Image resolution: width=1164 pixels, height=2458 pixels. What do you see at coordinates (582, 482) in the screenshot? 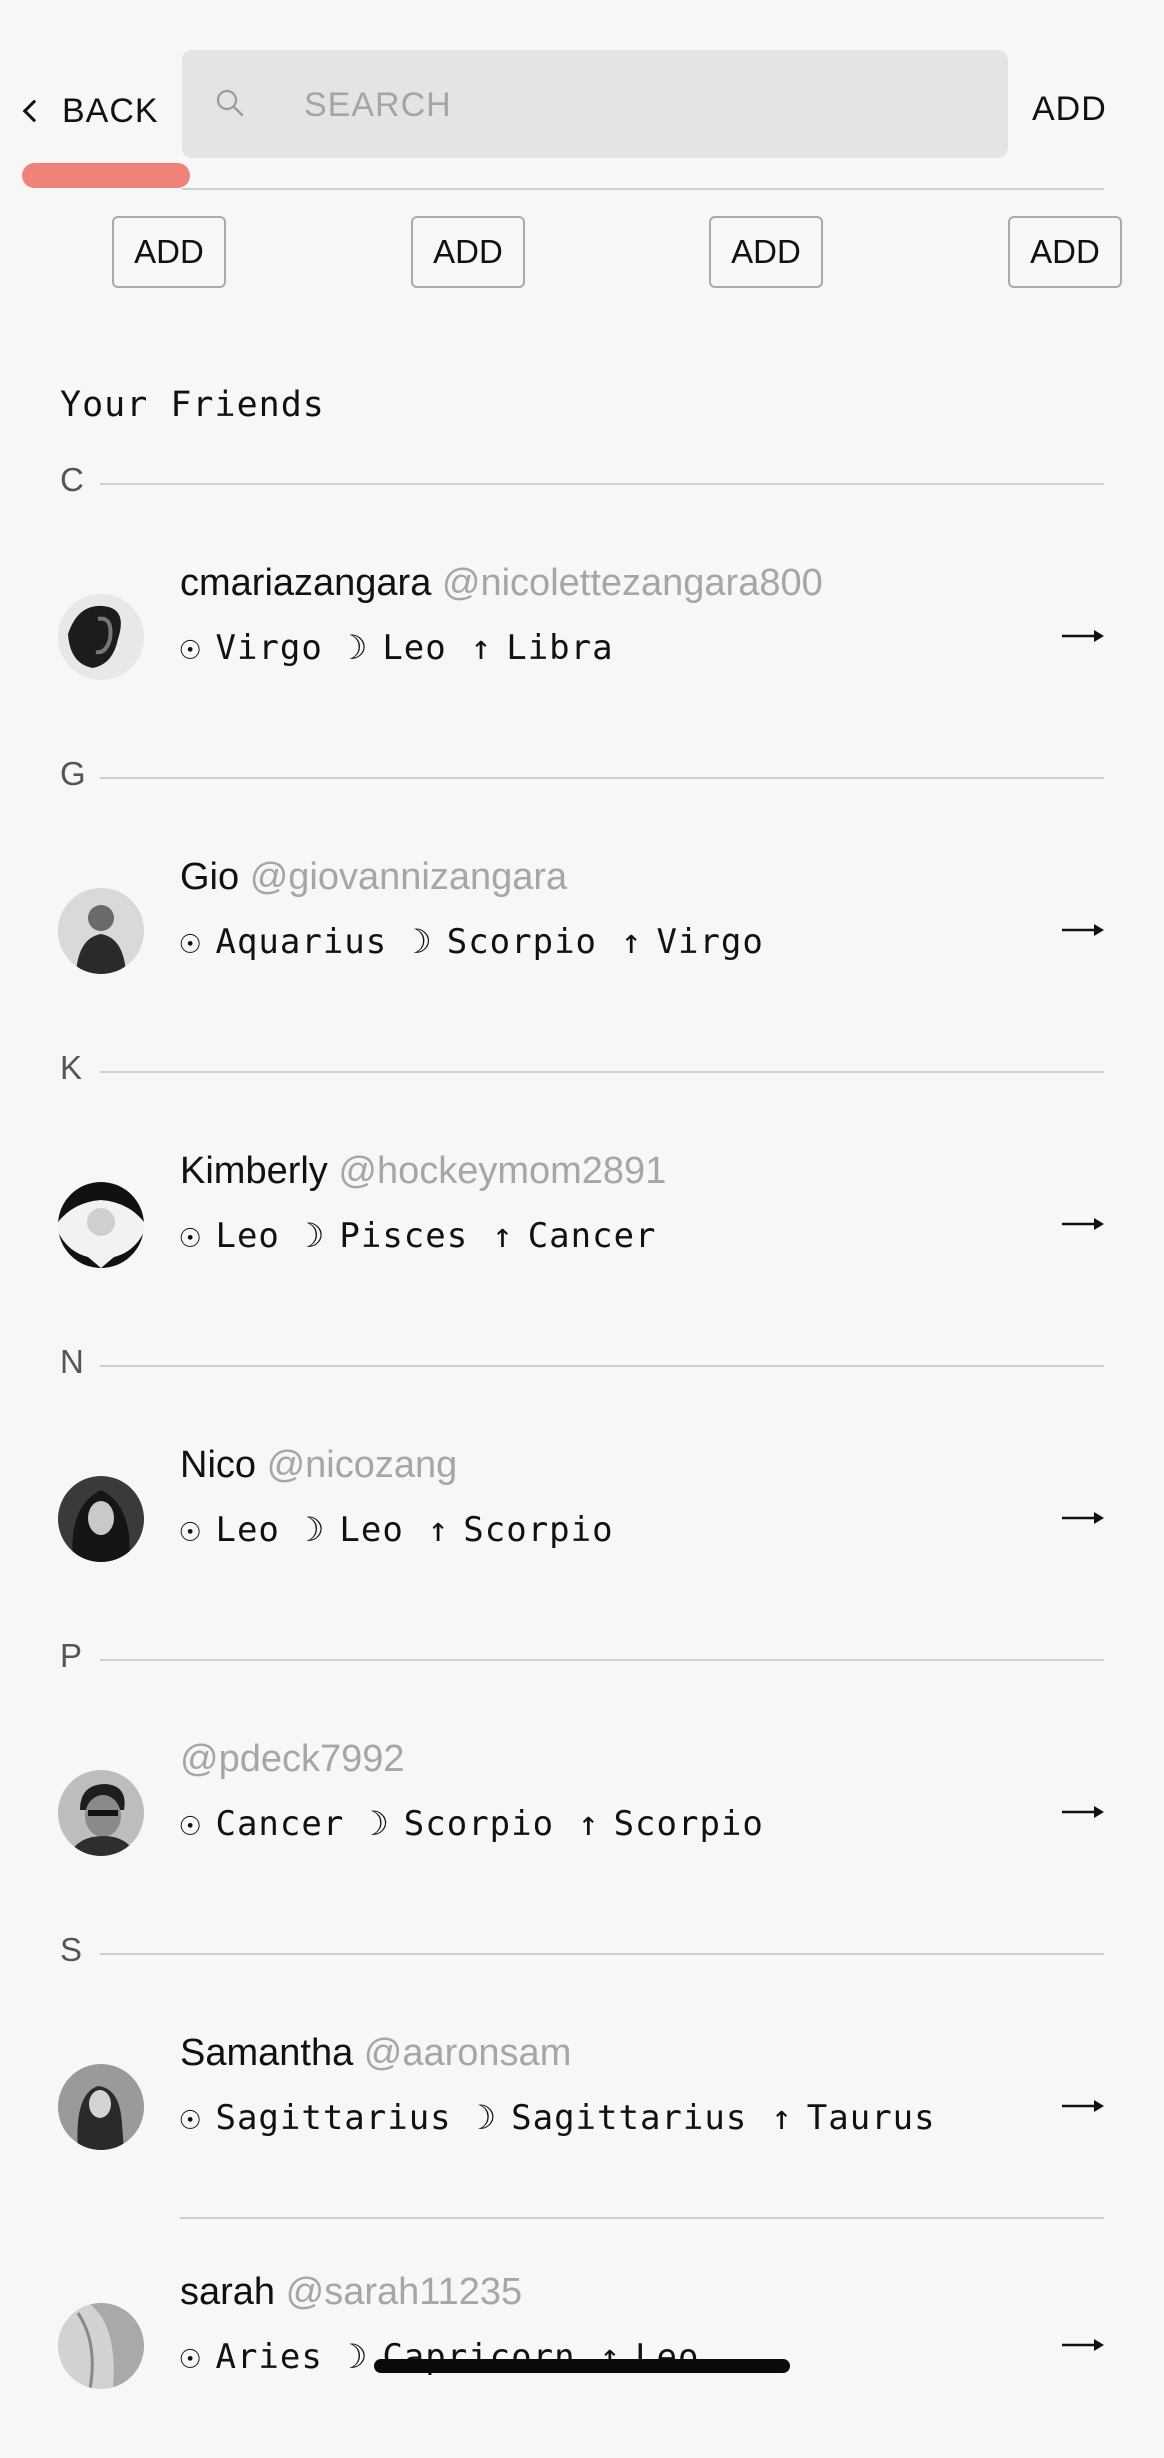
I see `section-header: C` at bounding box center [582, 482].